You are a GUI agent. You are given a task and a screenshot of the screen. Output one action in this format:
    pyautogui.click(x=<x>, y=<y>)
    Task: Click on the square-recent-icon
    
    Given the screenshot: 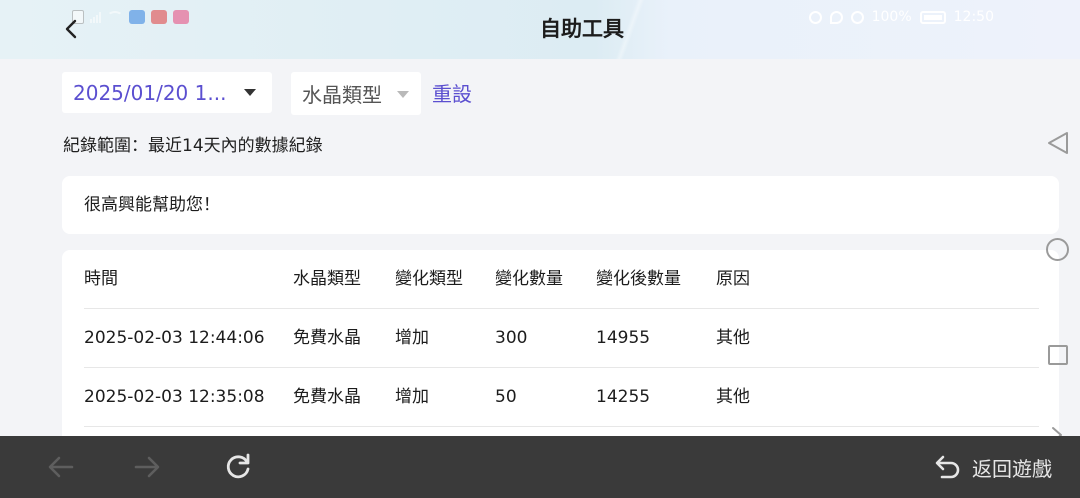 What is the action you would take?
    pyautogui.click(x=1058, y=355)
    